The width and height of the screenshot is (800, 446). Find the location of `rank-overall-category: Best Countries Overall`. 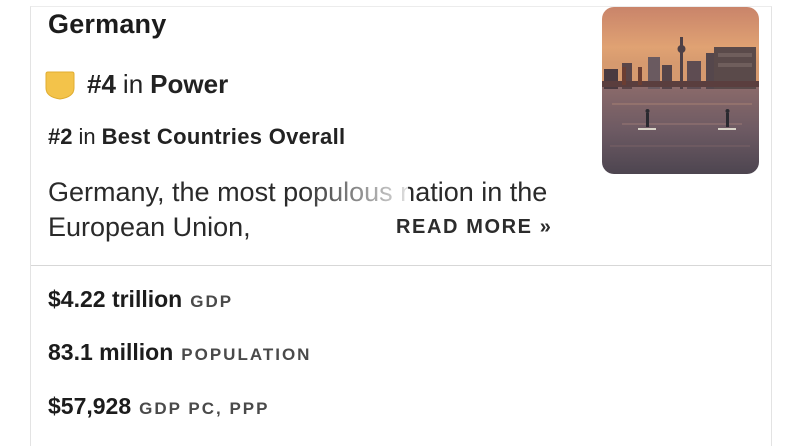

rank-overall-category: Best Countries Overall is located at coordinates (224, 136).